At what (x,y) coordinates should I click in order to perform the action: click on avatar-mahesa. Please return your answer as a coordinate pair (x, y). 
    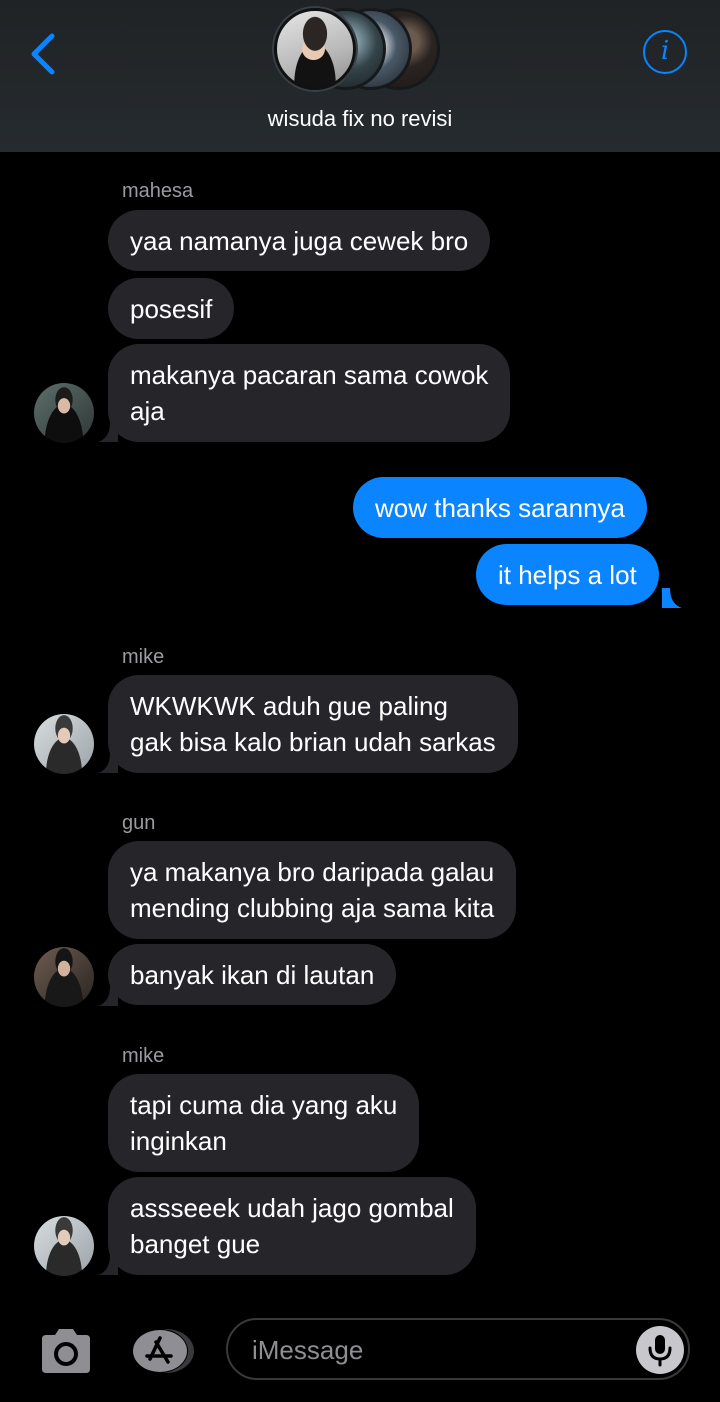
    Looking at the image, I should click on (64, 413).